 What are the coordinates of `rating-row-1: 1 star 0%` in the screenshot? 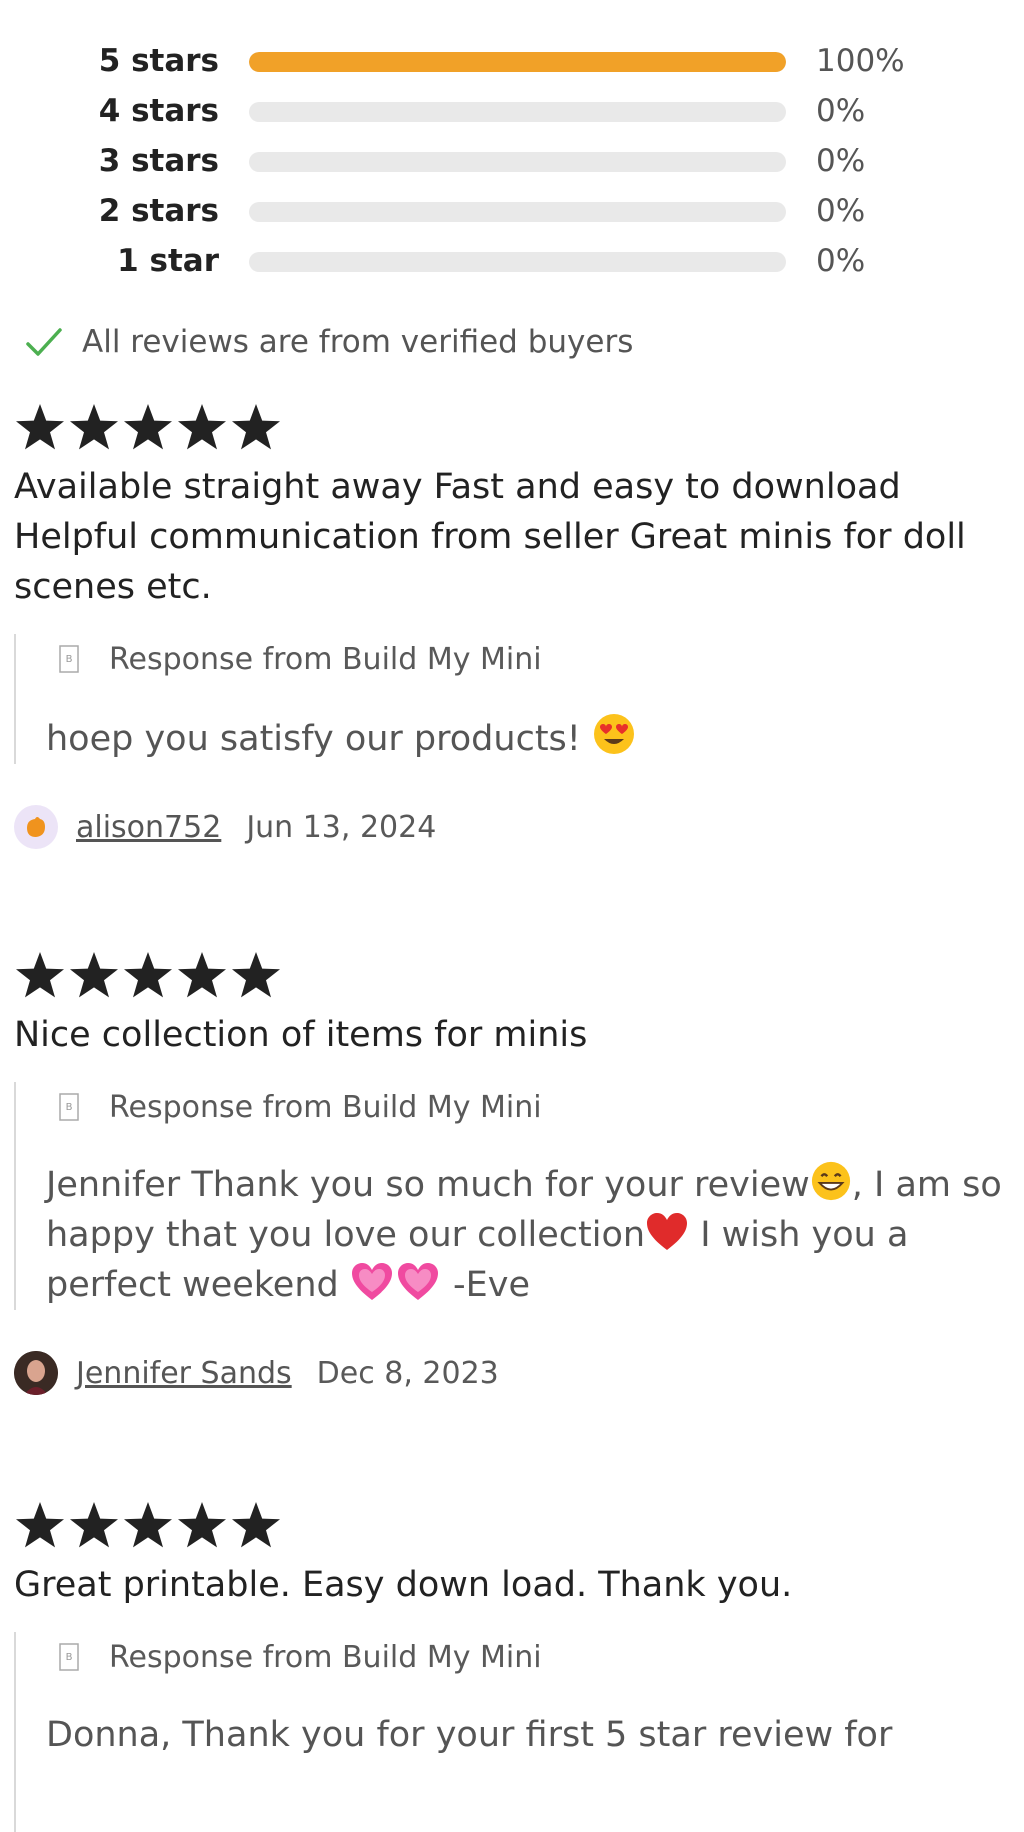 It's located at (512, 265).